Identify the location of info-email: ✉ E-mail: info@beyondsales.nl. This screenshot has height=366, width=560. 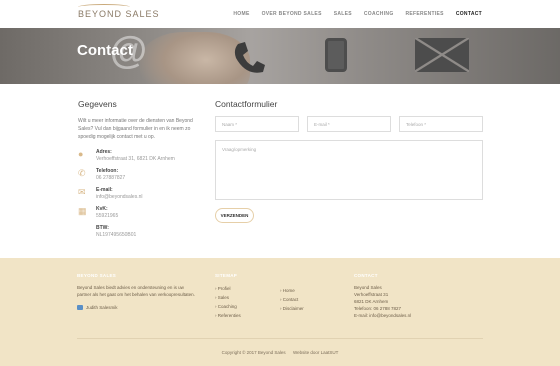
(138, 193).